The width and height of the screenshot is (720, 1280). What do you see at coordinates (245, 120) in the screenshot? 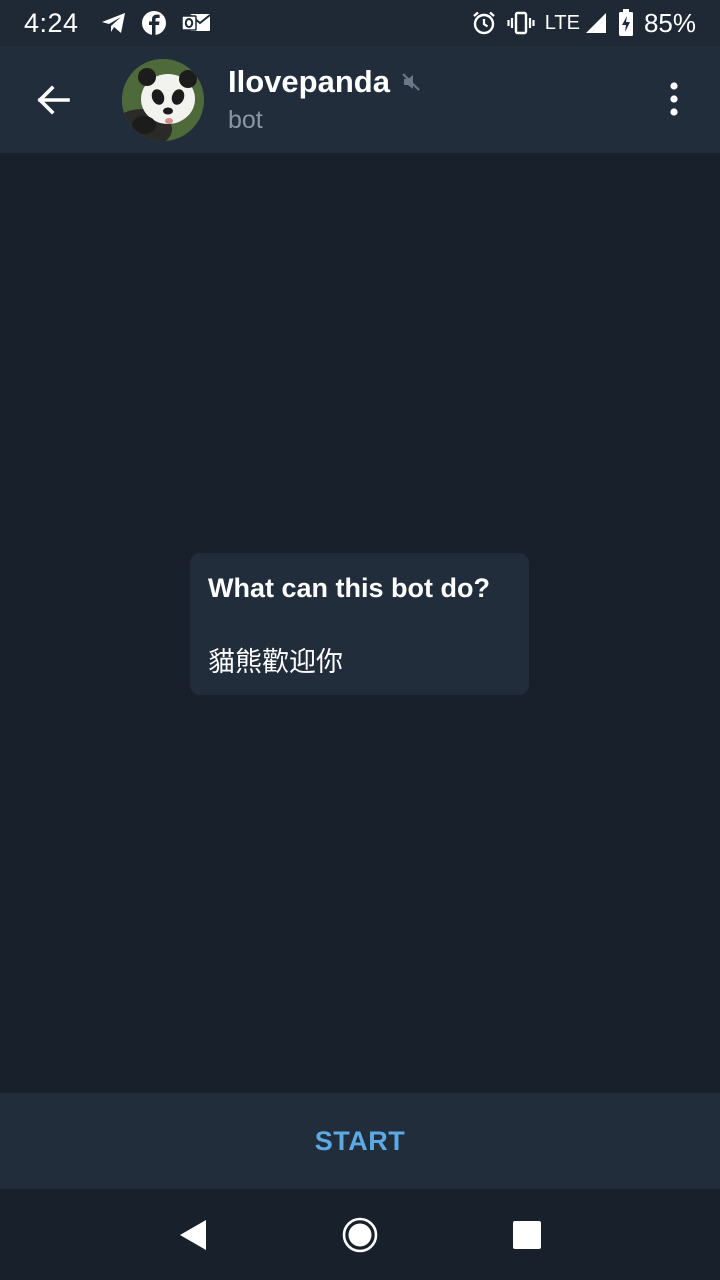
I see `chat-subtitle: bot` at bounding box center [245, 120].